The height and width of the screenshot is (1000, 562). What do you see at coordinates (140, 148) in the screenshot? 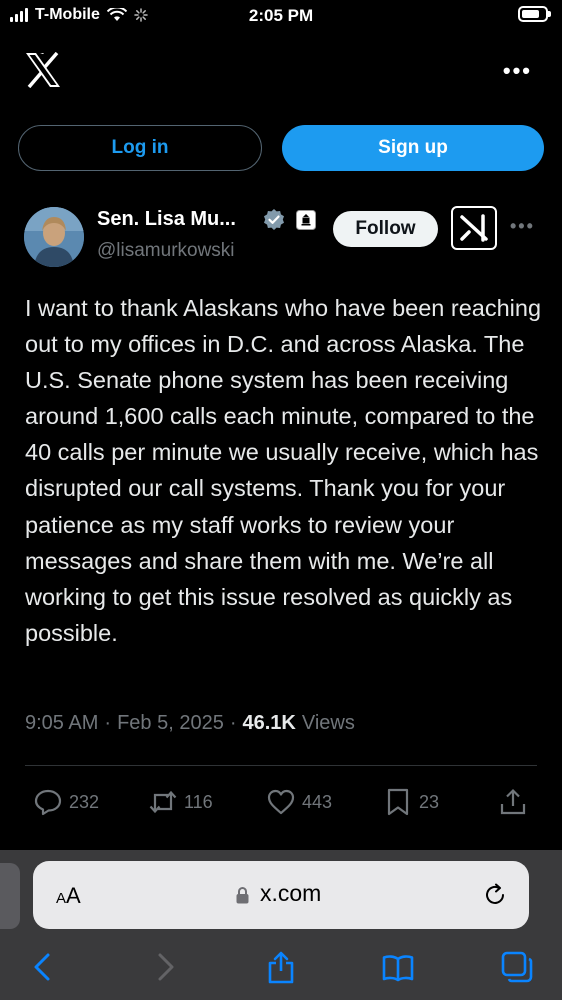
I see `login-button: Log in` at bounding box center [140, 148].